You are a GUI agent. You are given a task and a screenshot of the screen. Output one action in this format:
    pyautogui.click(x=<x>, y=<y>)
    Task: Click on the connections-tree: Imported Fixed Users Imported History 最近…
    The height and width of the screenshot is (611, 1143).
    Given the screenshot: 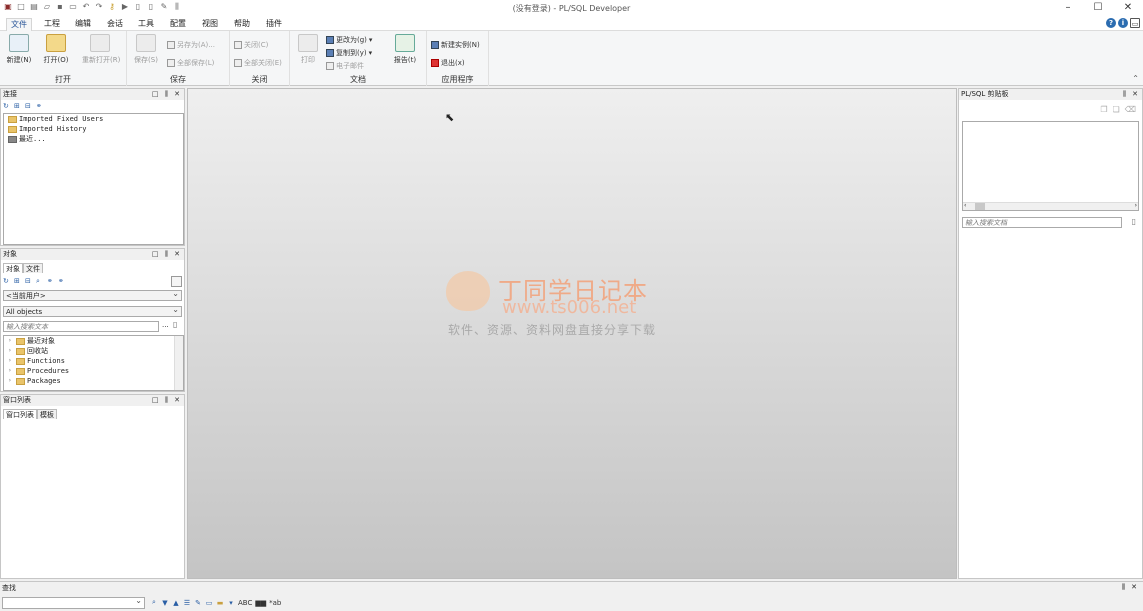 What is the action you would take?
    pyautogui.click(x=93, y=179)
    